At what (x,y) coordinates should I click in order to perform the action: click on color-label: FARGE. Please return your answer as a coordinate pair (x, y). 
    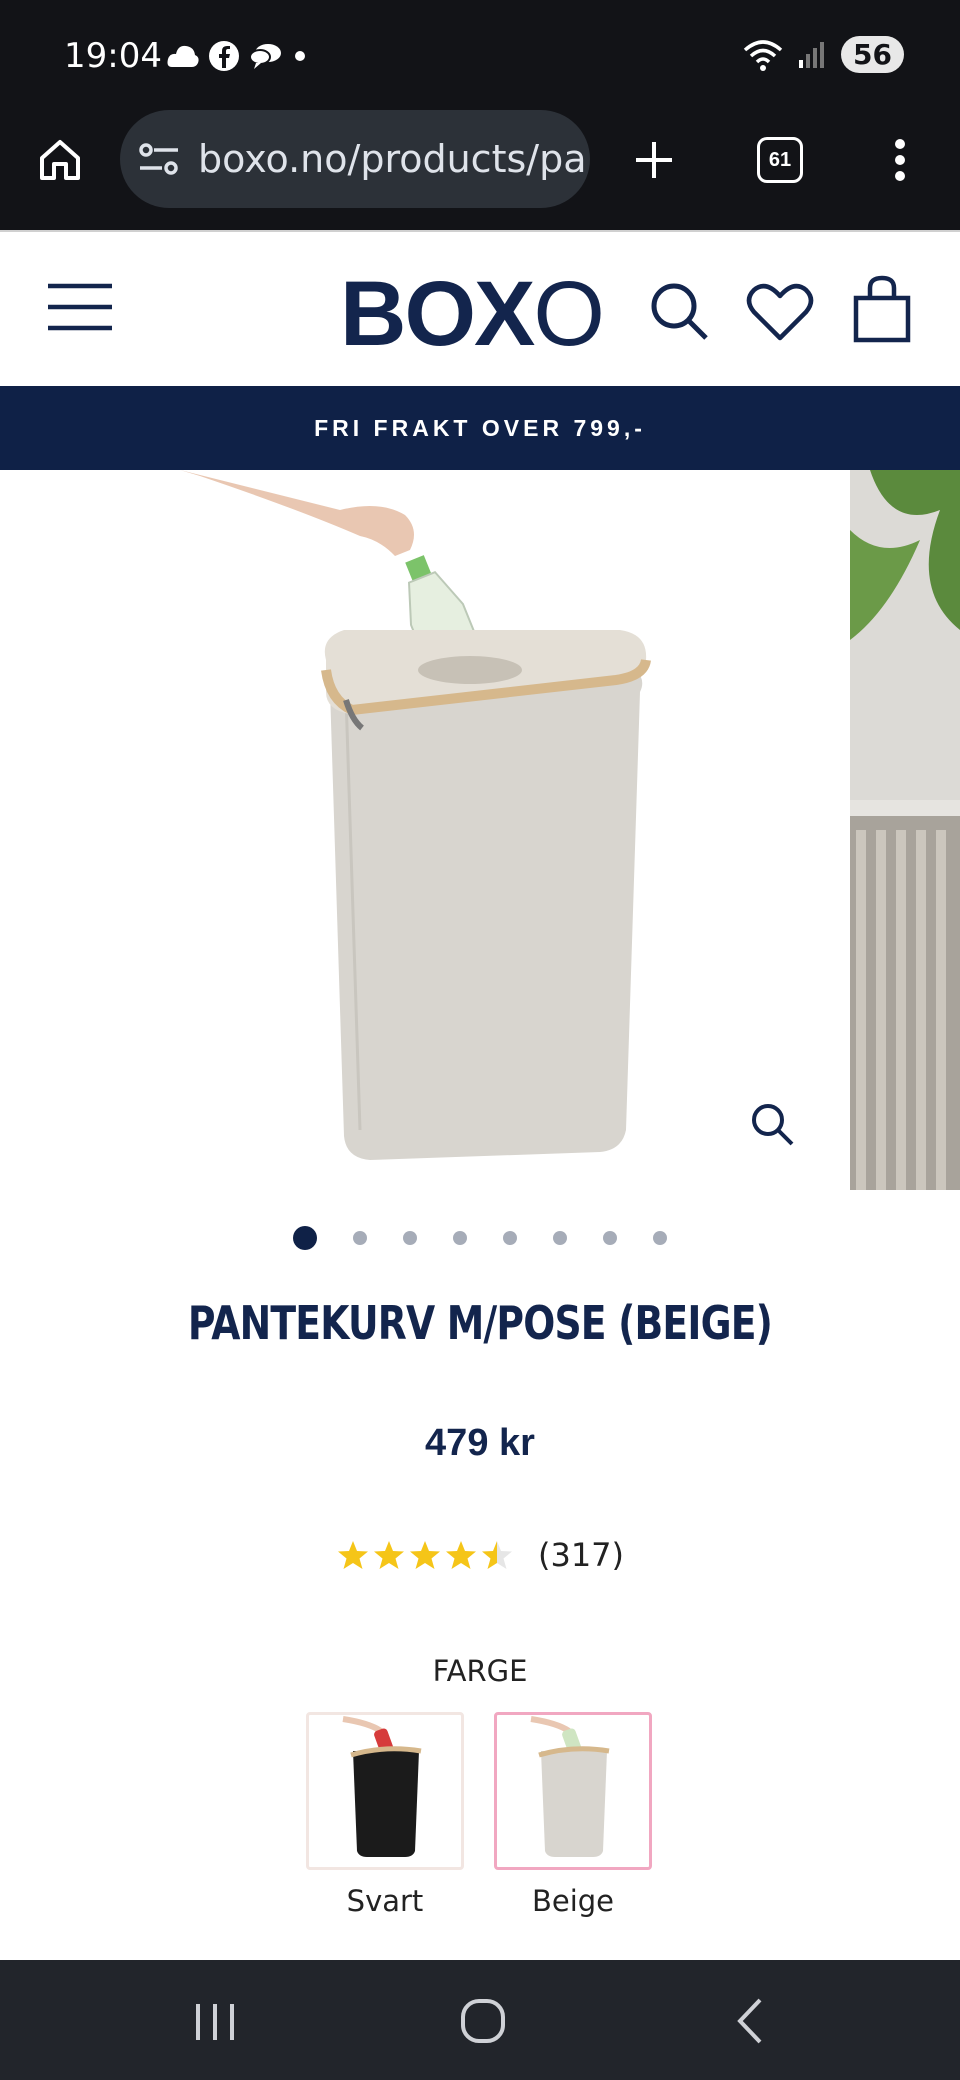
    Looking at the image, I should click on (480, 1671).